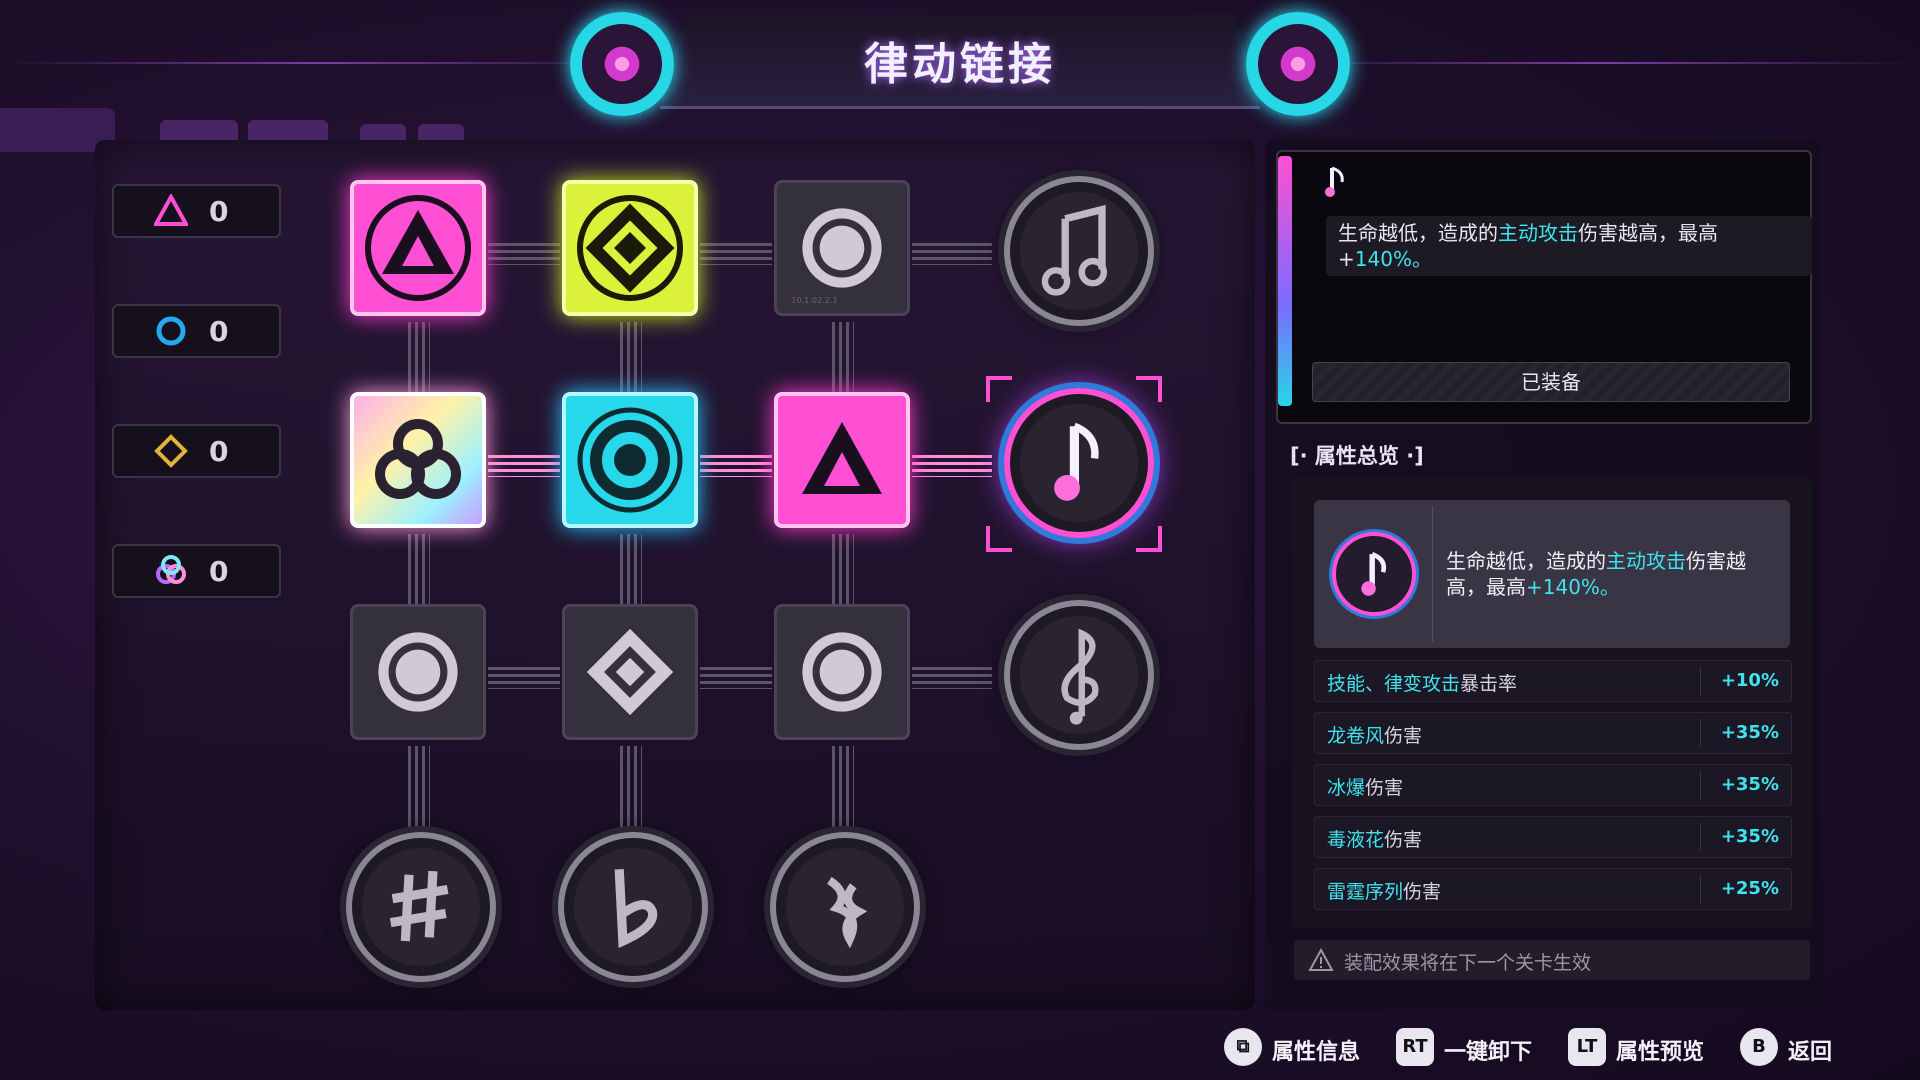 This screenshot has width=1920, height=1080. I want to click on hint-label: 属性预览, so click(1660, 1052).